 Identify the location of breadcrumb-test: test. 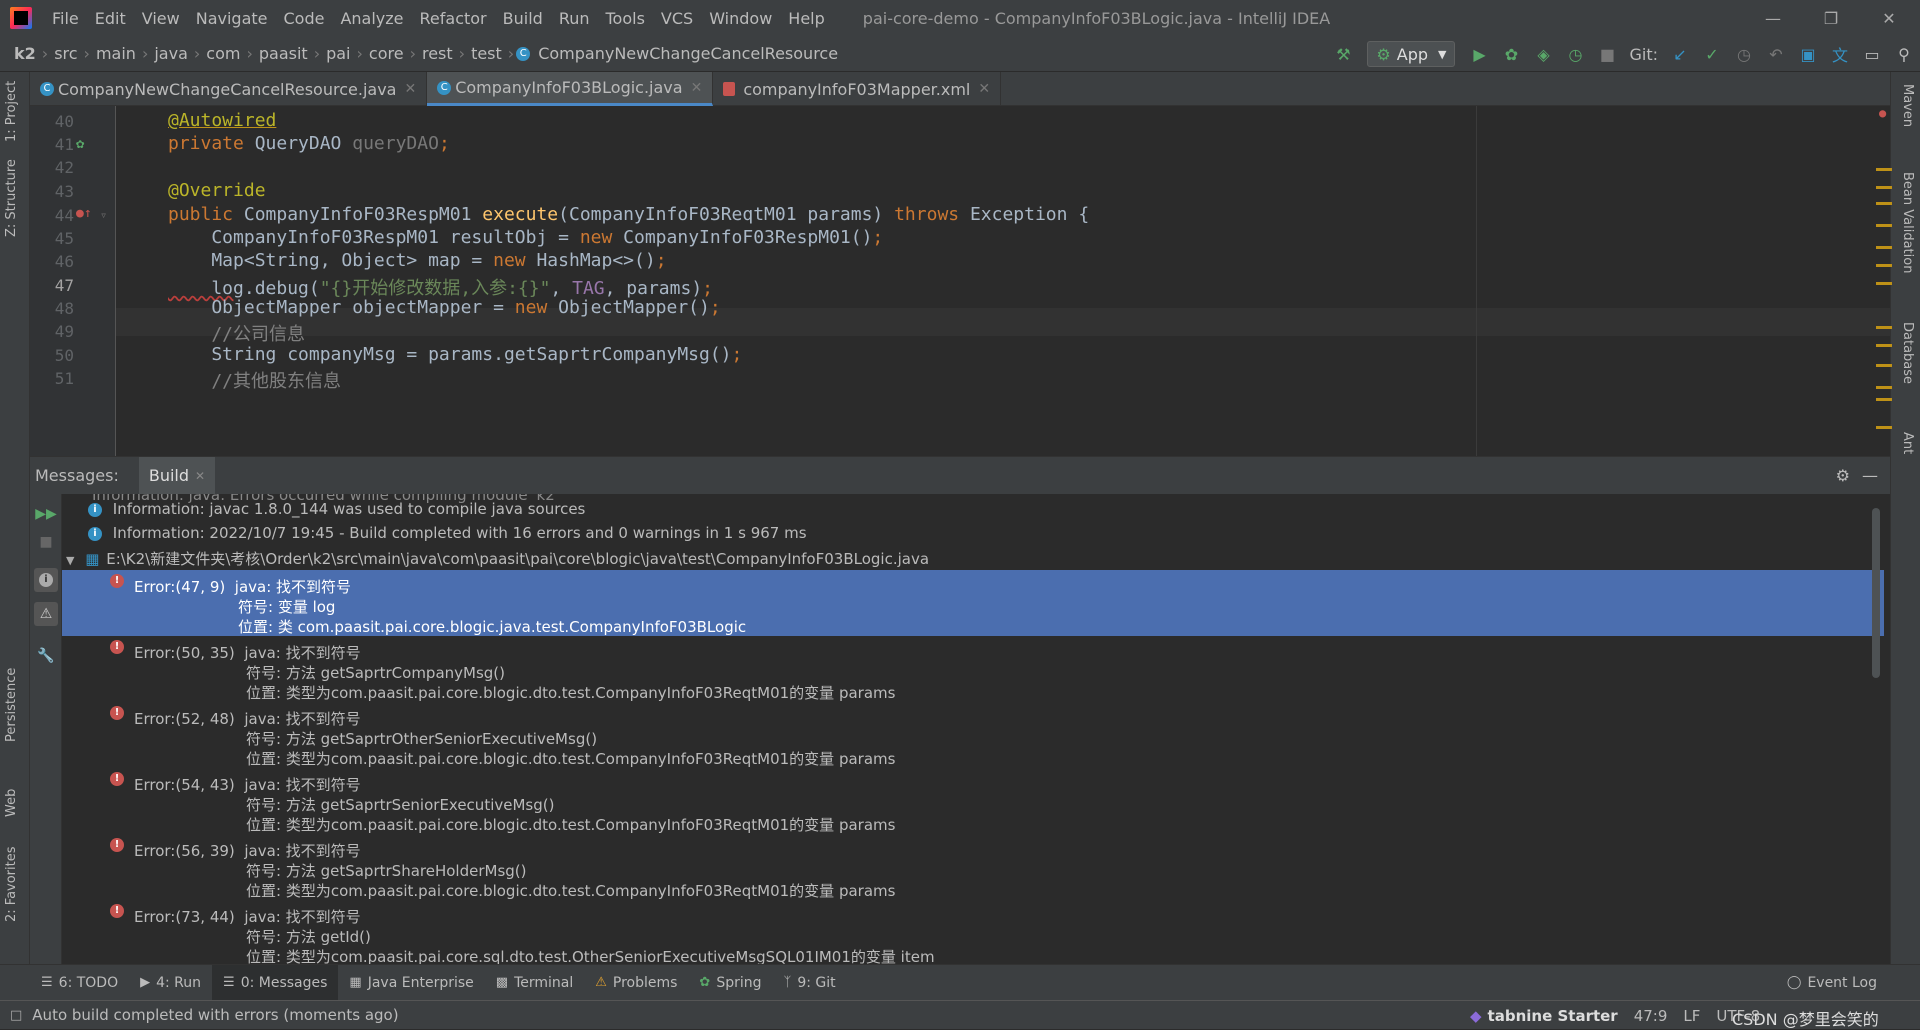
(486, 53).